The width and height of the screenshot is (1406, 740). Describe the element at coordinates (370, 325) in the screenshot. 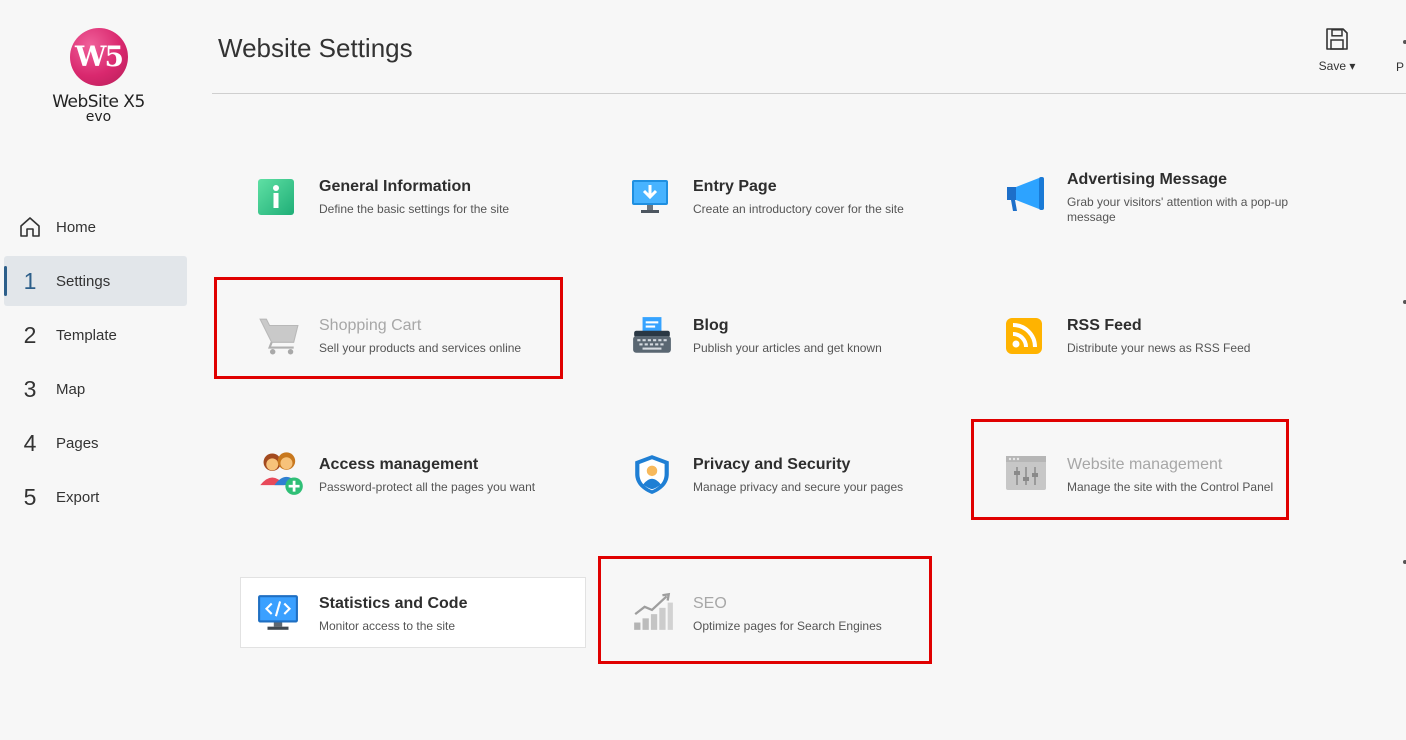

I see `card-title: Shopping Cart` at that location.